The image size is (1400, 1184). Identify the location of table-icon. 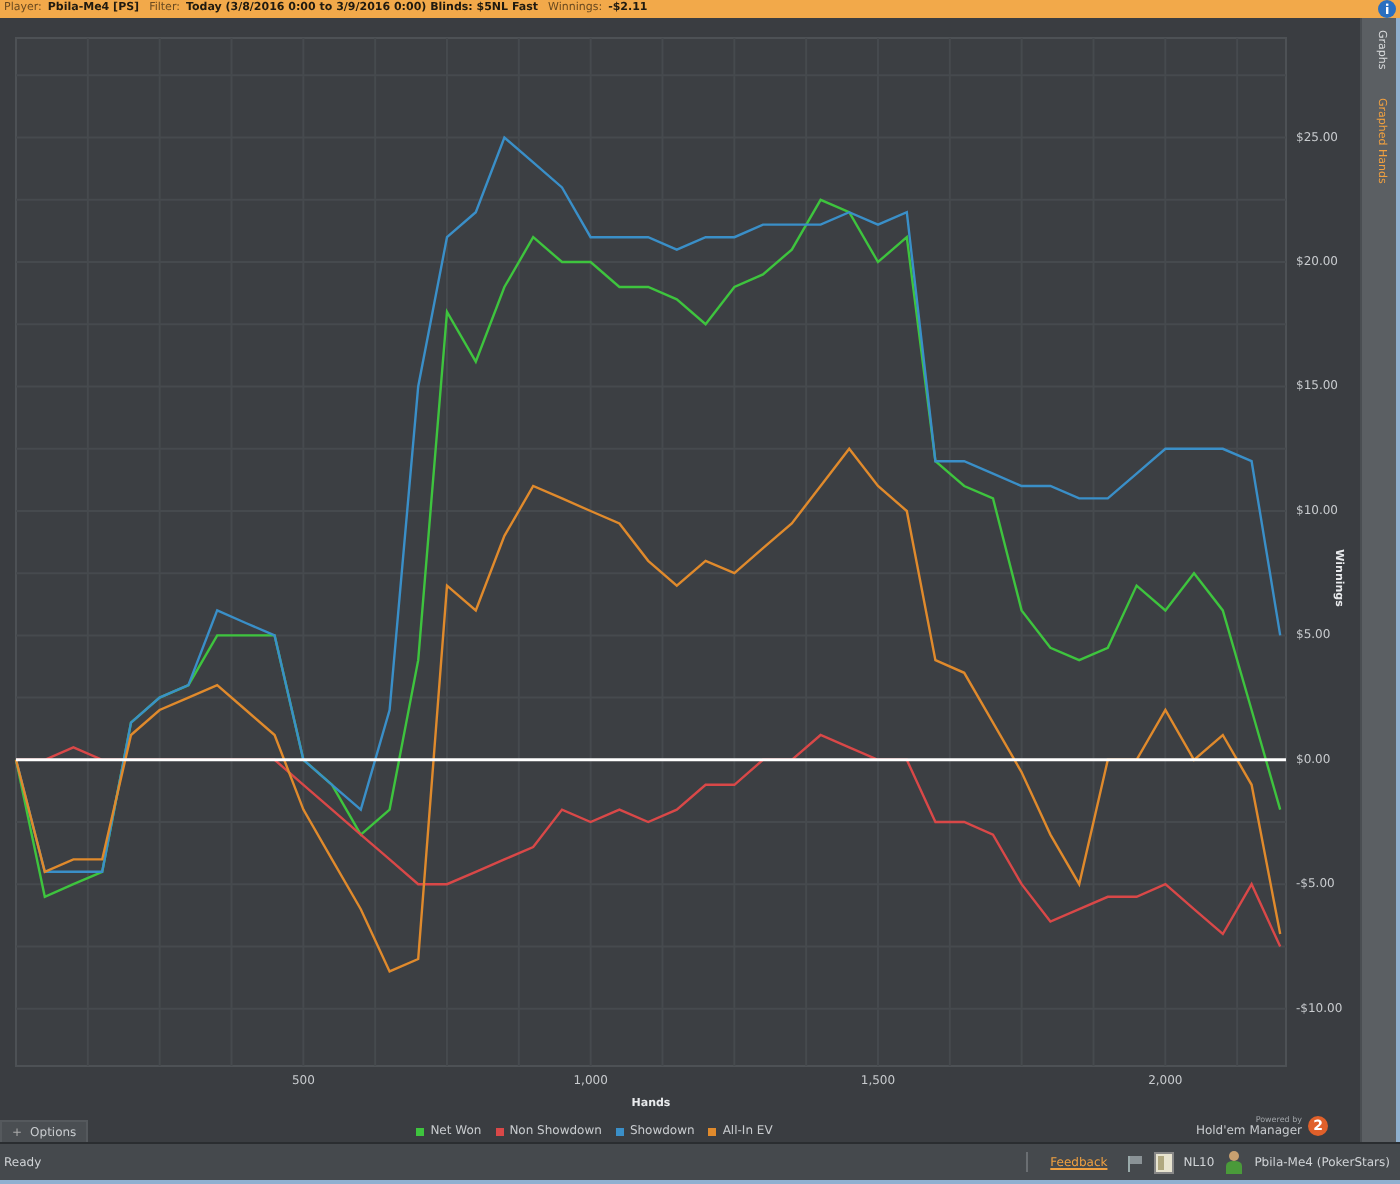
(1163, 1162).